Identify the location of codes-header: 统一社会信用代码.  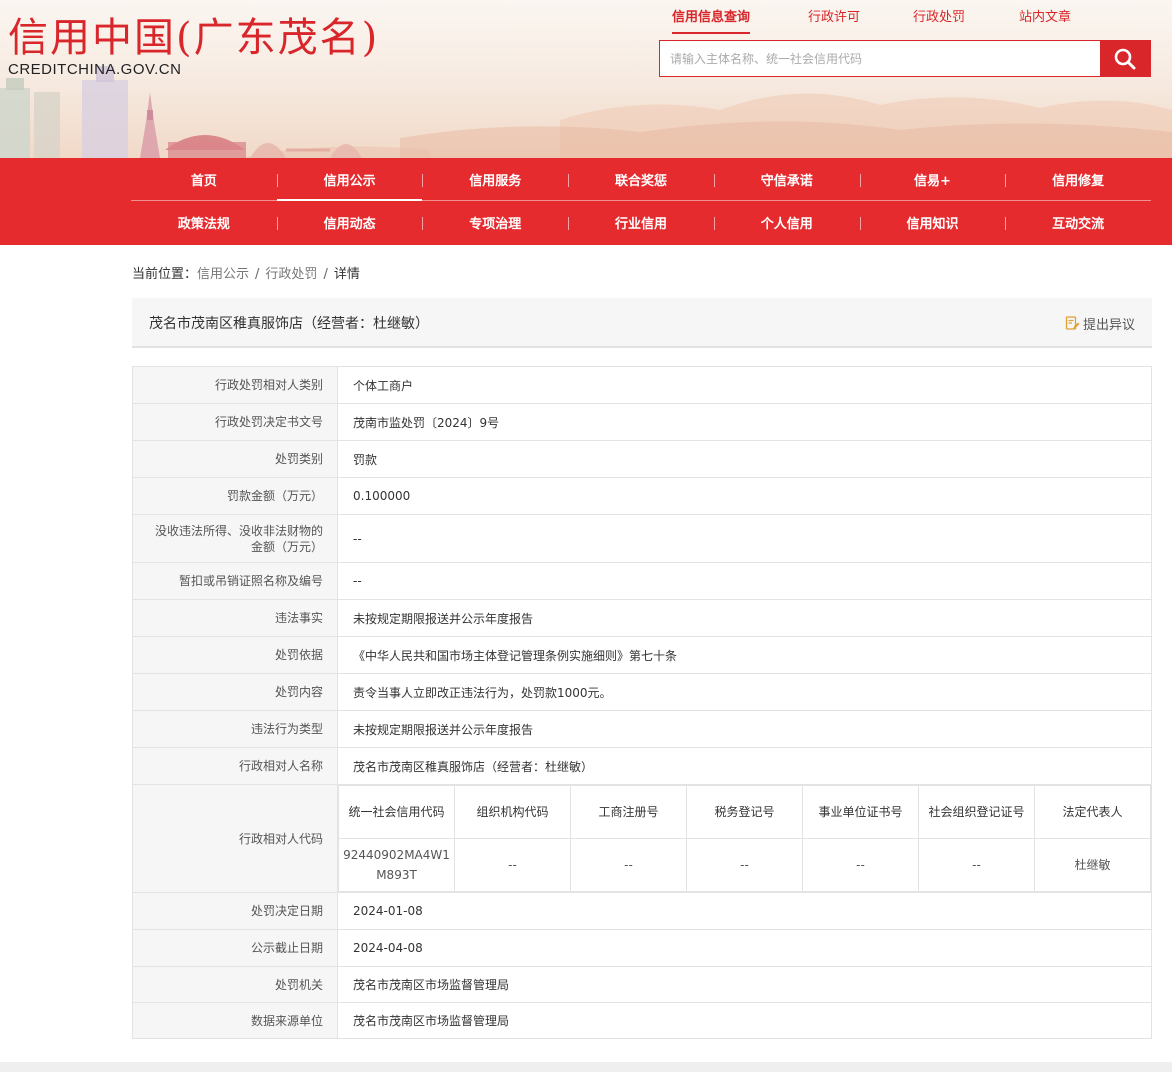
(396, 812).